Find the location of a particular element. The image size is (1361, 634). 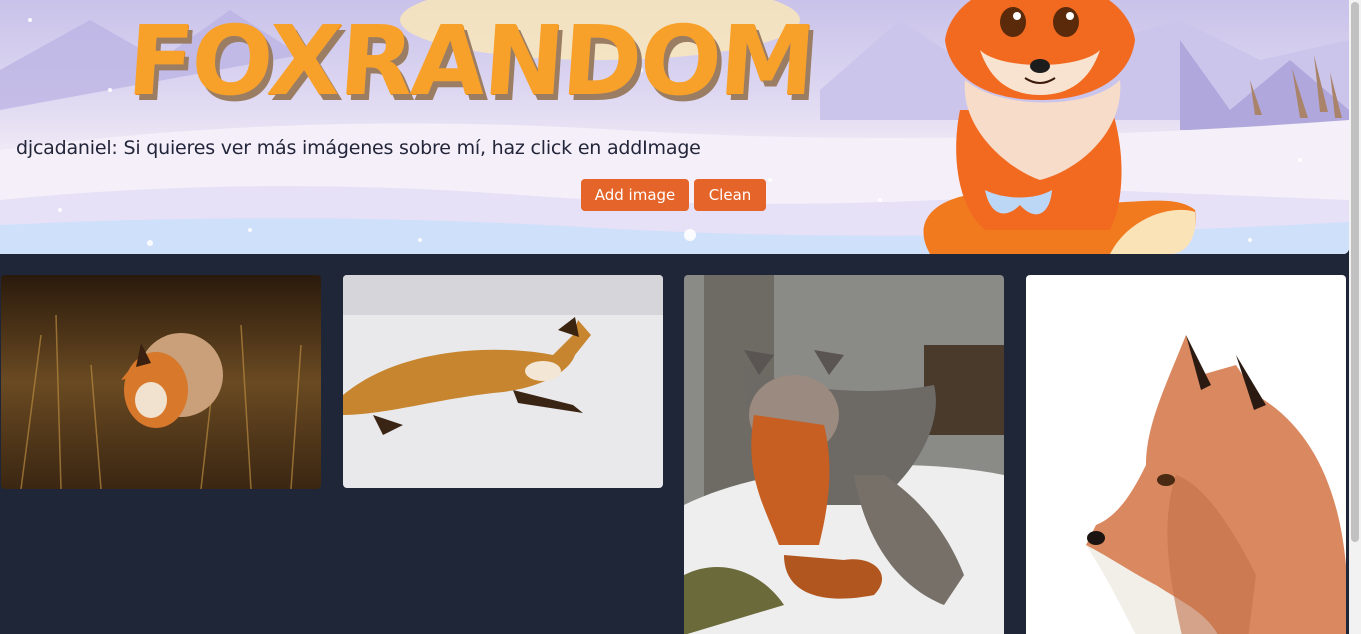

header-actions: Add image Clean is located at coordinates (673, 195).